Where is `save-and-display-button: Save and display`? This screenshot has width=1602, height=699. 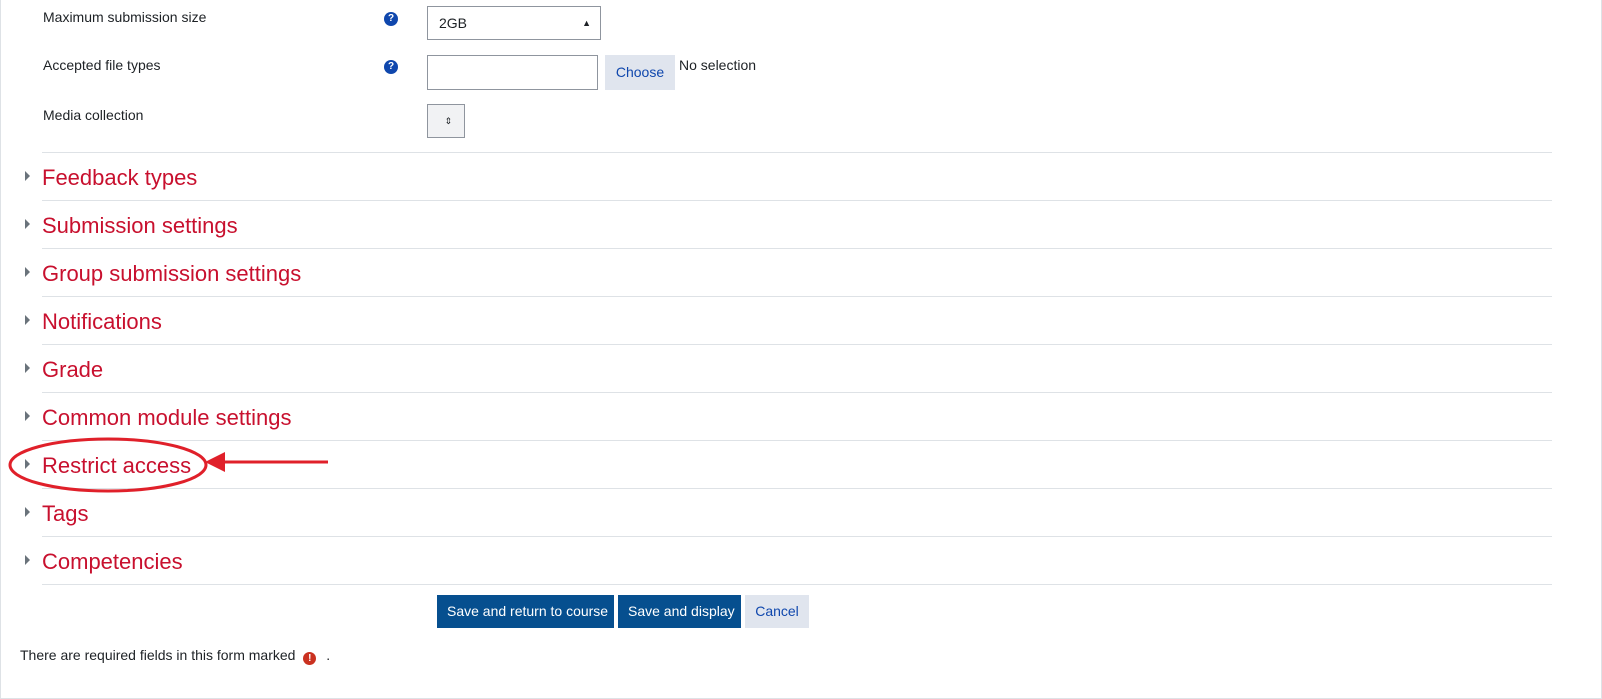
save-and-display-button: Save and display is located at coordinates (679, 611).